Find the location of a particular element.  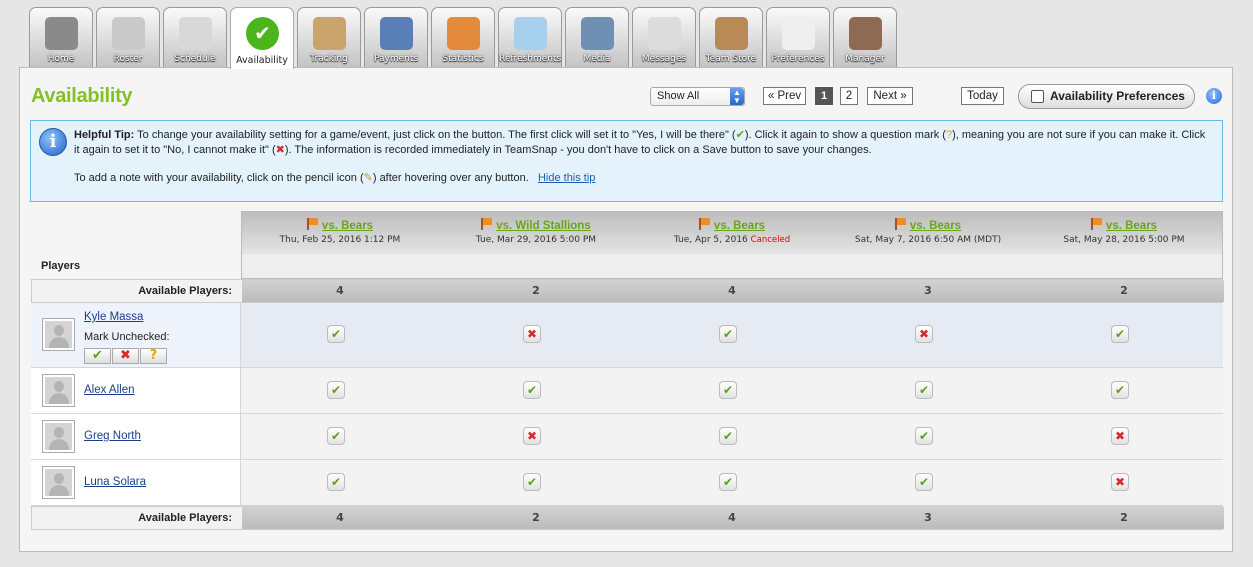

player-cell: Alex Allen is located at coordinates (136, 390).